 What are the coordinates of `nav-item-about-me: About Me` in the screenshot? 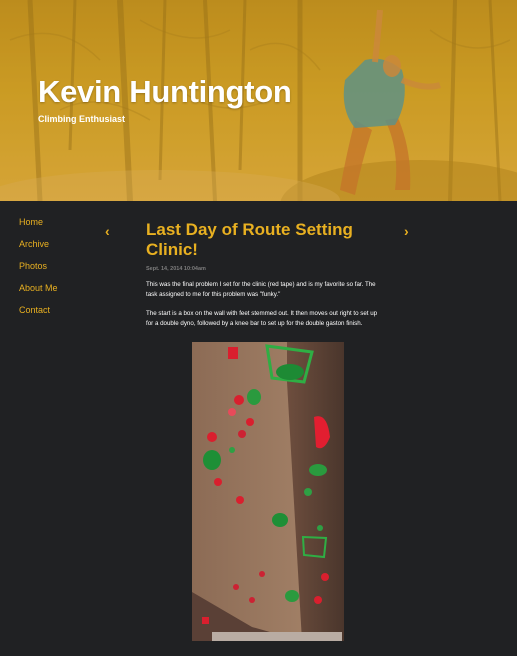 It's located at (38, 292).